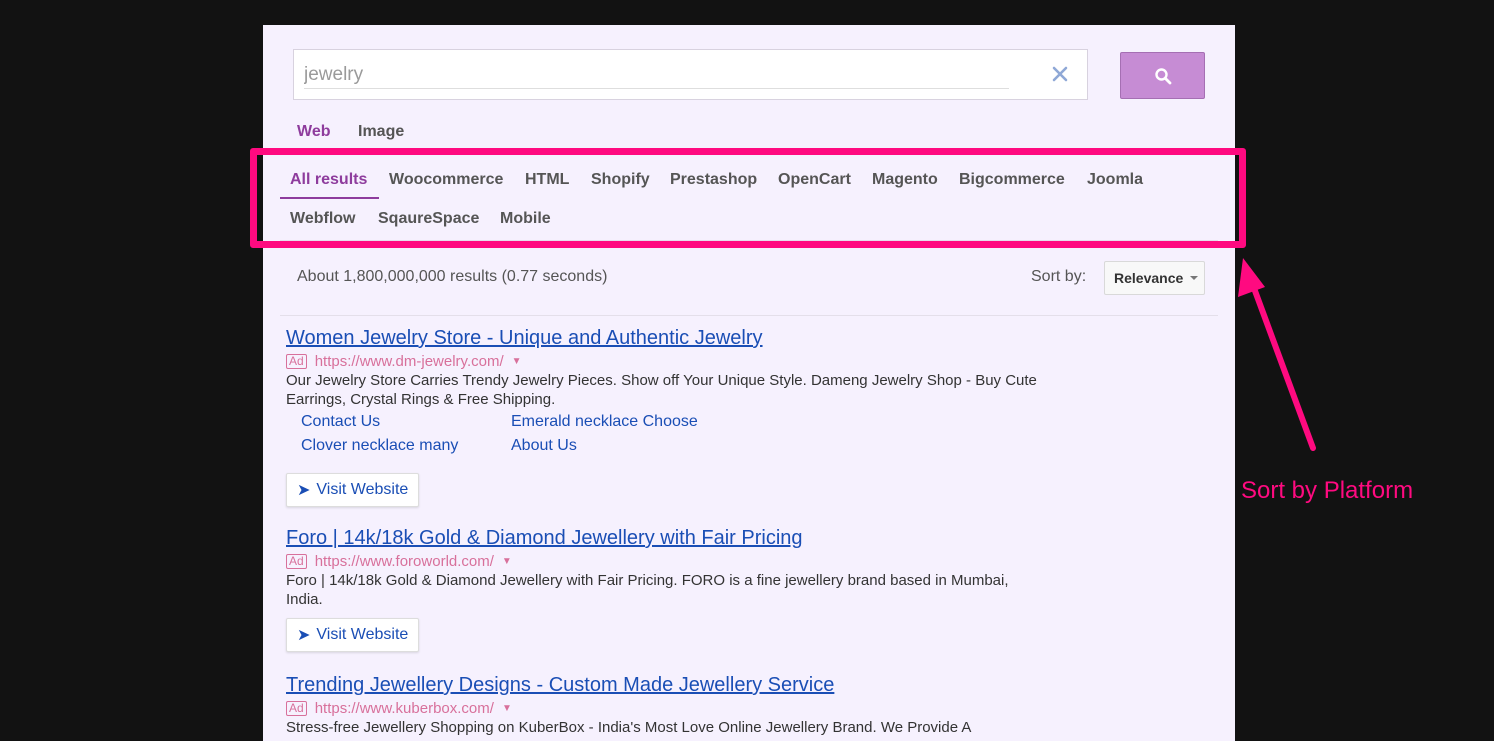 The height and width of the screenshot is (741, 1494). What do you see at coordinates (749, 315) in the screenshot?
I see `divider` at bounding box center [749, 315].